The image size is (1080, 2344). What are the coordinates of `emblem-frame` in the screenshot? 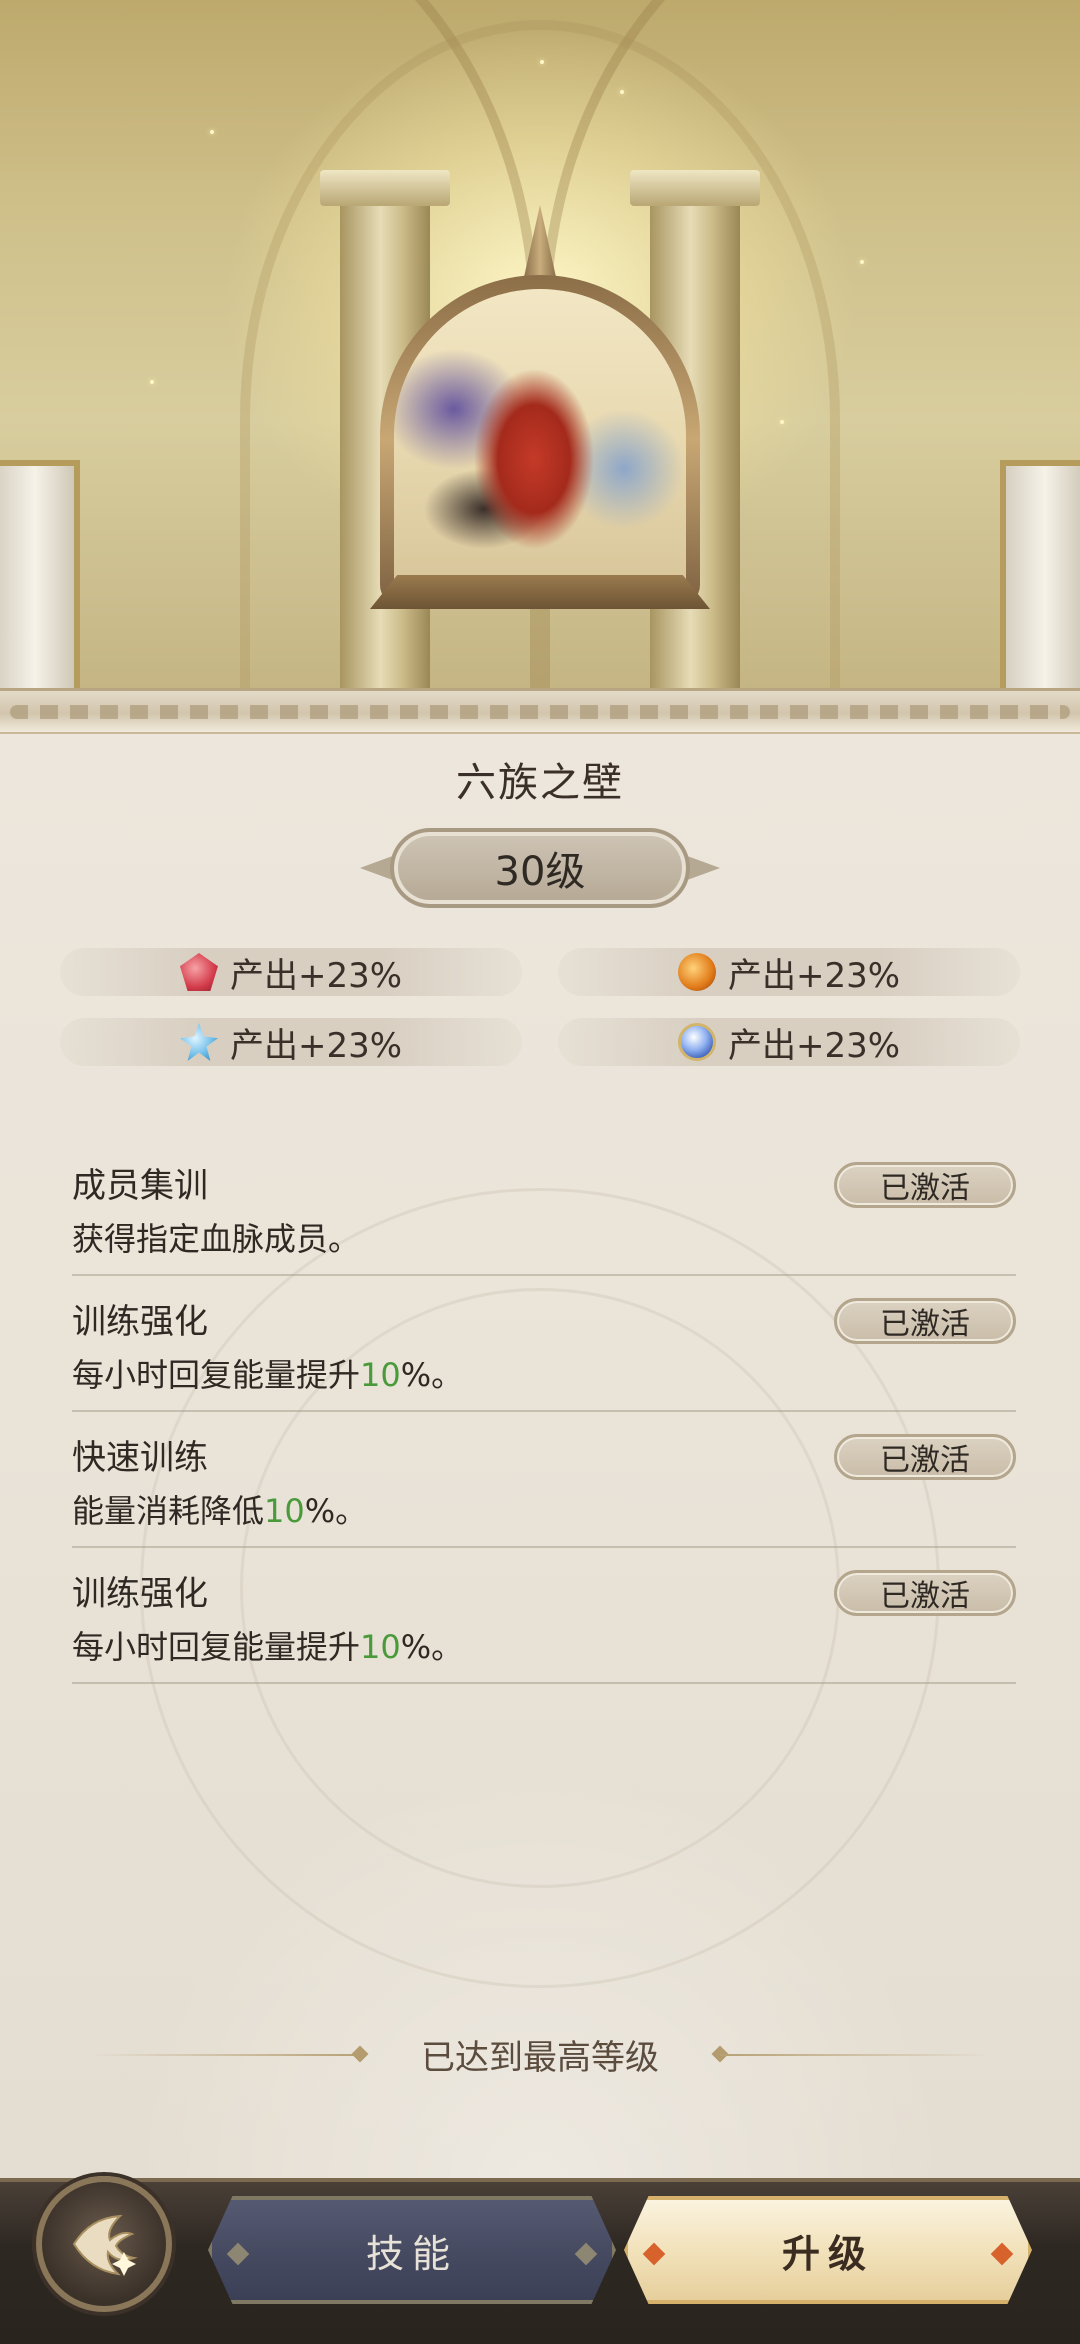 It's located at (540, 440).